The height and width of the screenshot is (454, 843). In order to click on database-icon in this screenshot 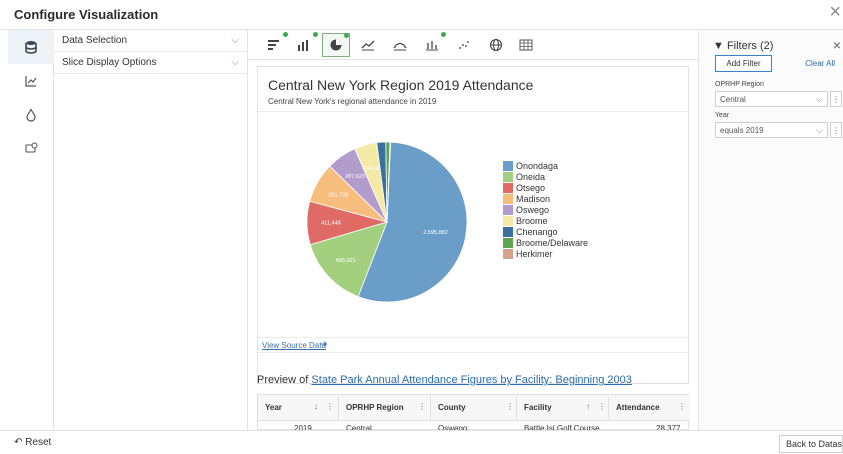, I will do `click(31, 47)`.